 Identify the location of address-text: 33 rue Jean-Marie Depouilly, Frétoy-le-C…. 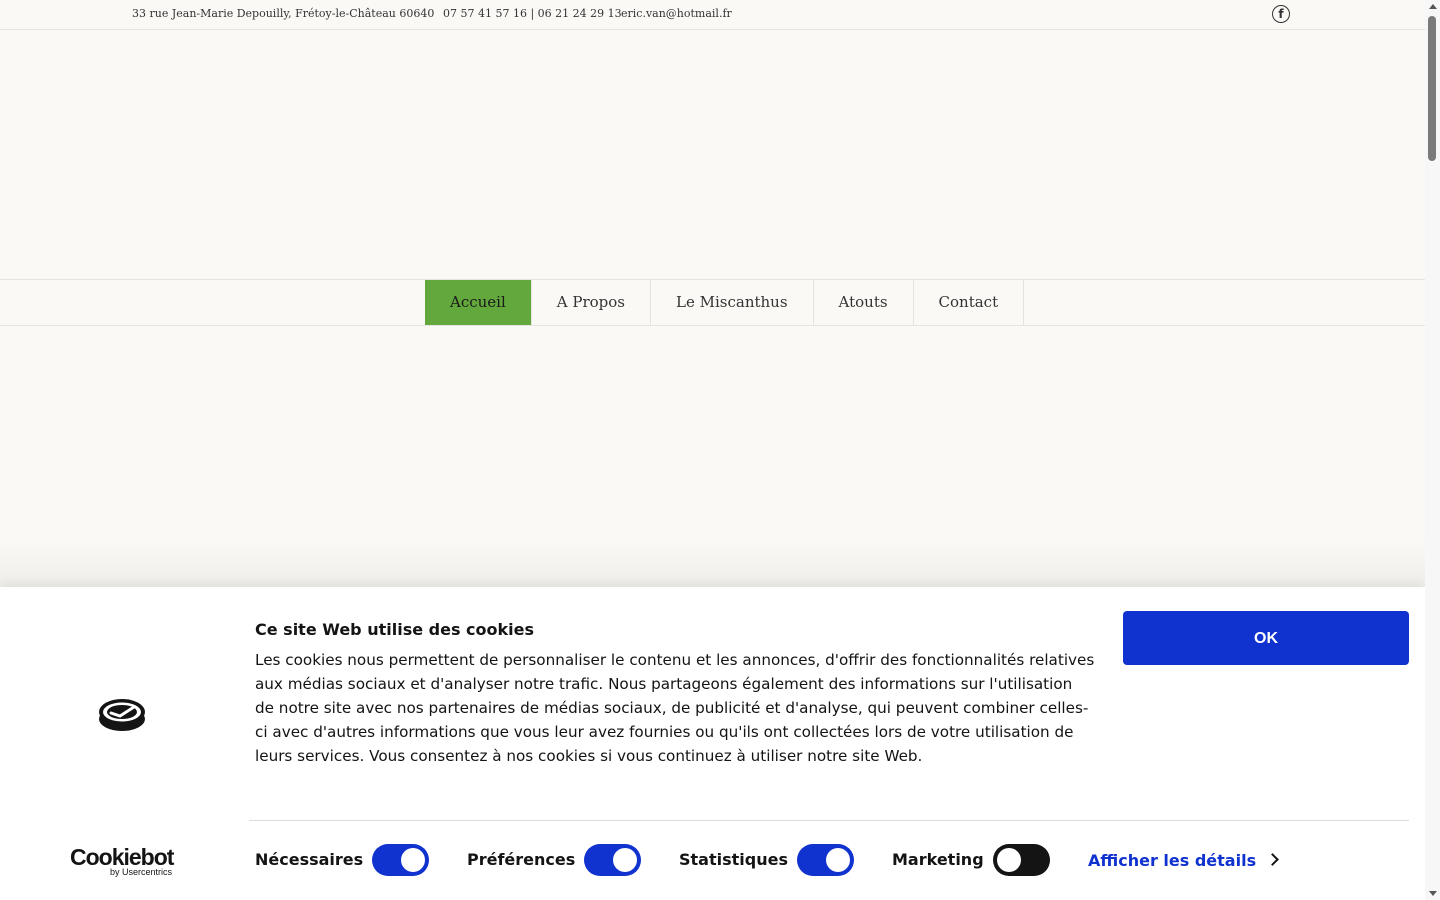
(283, 13).